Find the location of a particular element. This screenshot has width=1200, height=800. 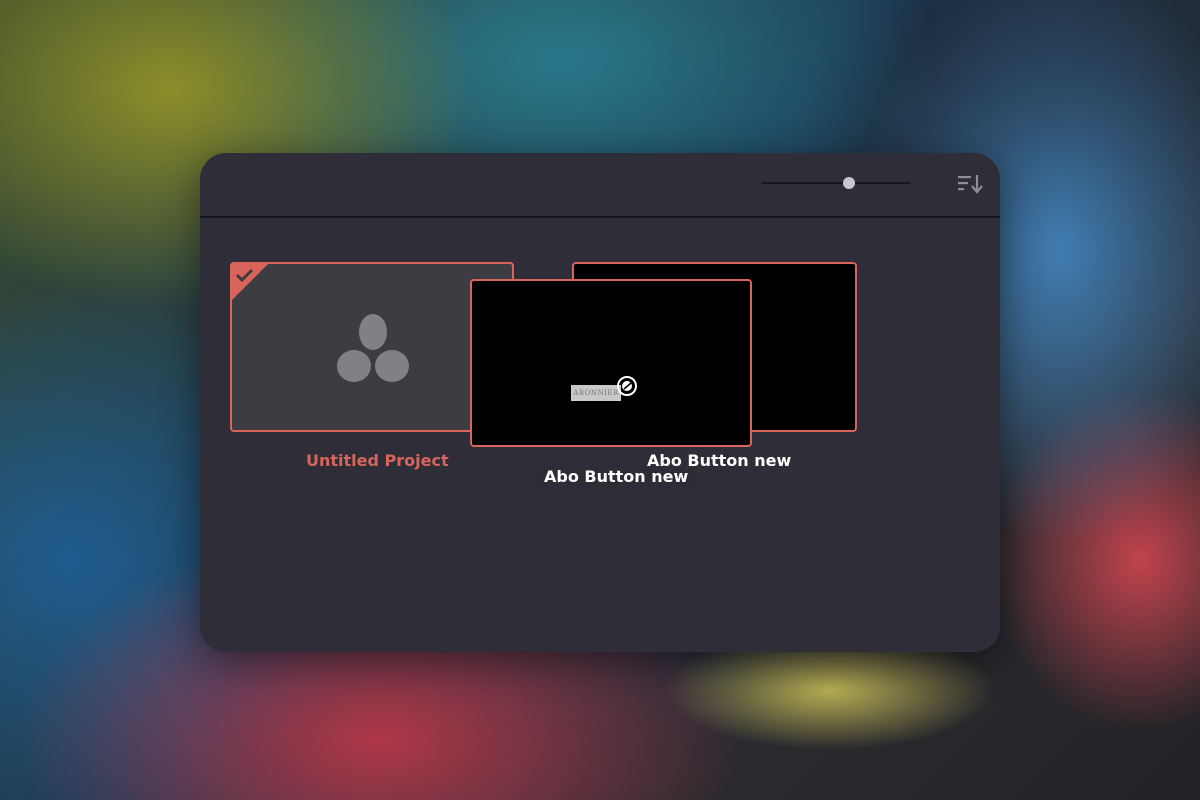

bell-cursor-icon is located at coordinates (627, 386).